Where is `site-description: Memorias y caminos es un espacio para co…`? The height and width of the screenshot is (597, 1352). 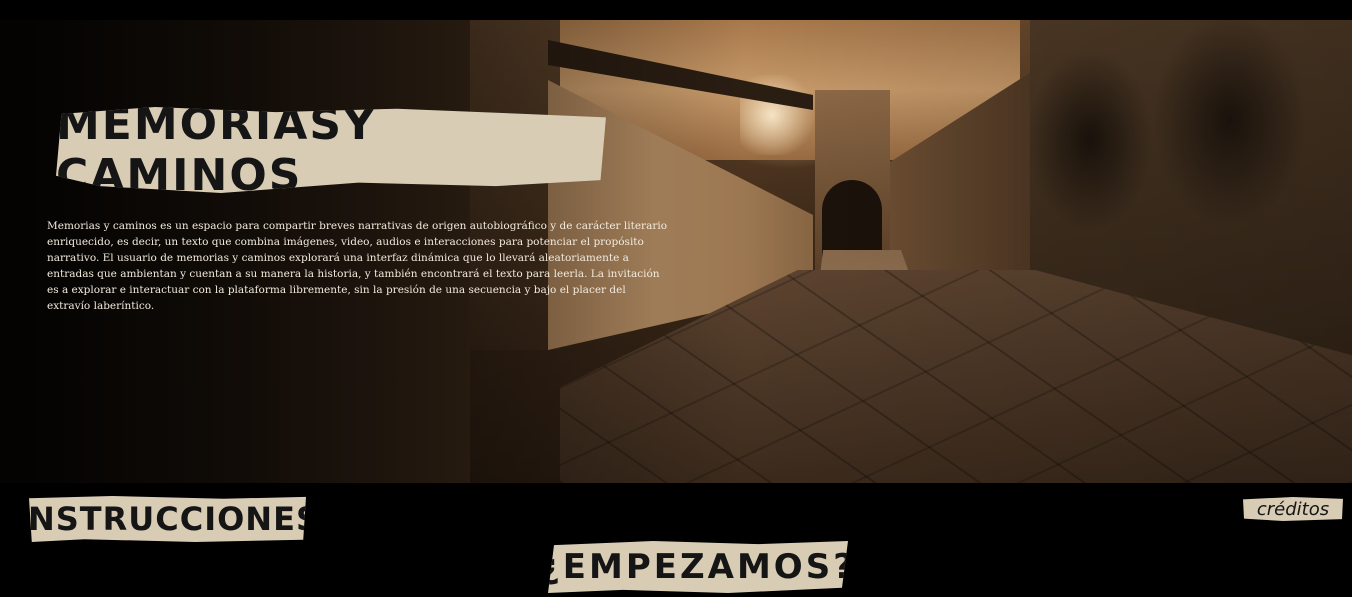
site-description: Memorias y caminos es un espacio para co… is located at coordinates (357, 266).